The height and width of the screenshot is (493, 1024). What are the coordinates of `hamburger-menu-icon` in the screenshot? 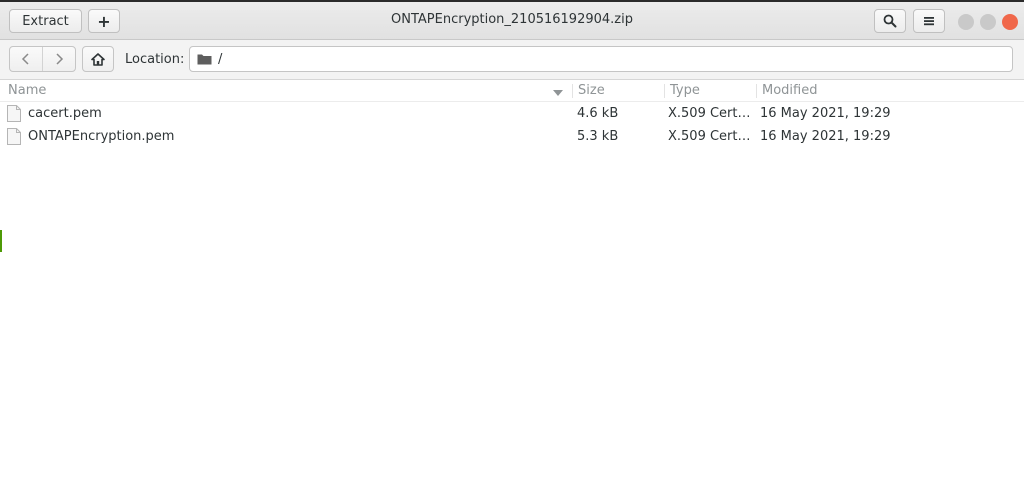 It's located at (929, 21).